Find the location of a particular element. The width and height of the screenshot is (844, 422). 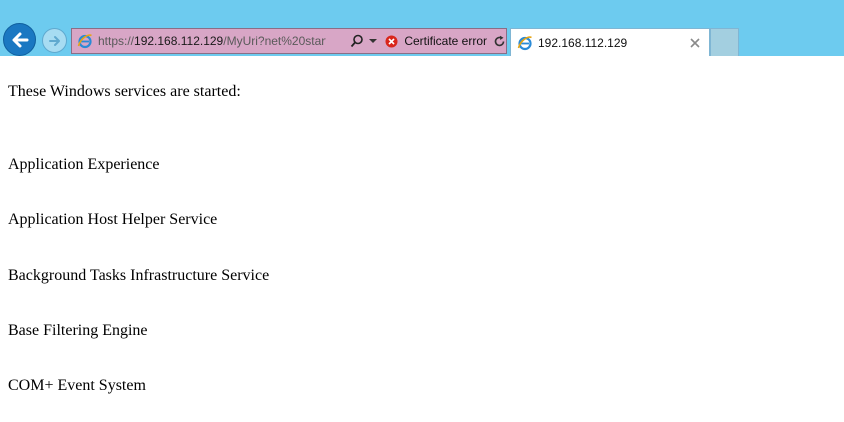

service-item: Application Experience is located at coordinates (84, 164).